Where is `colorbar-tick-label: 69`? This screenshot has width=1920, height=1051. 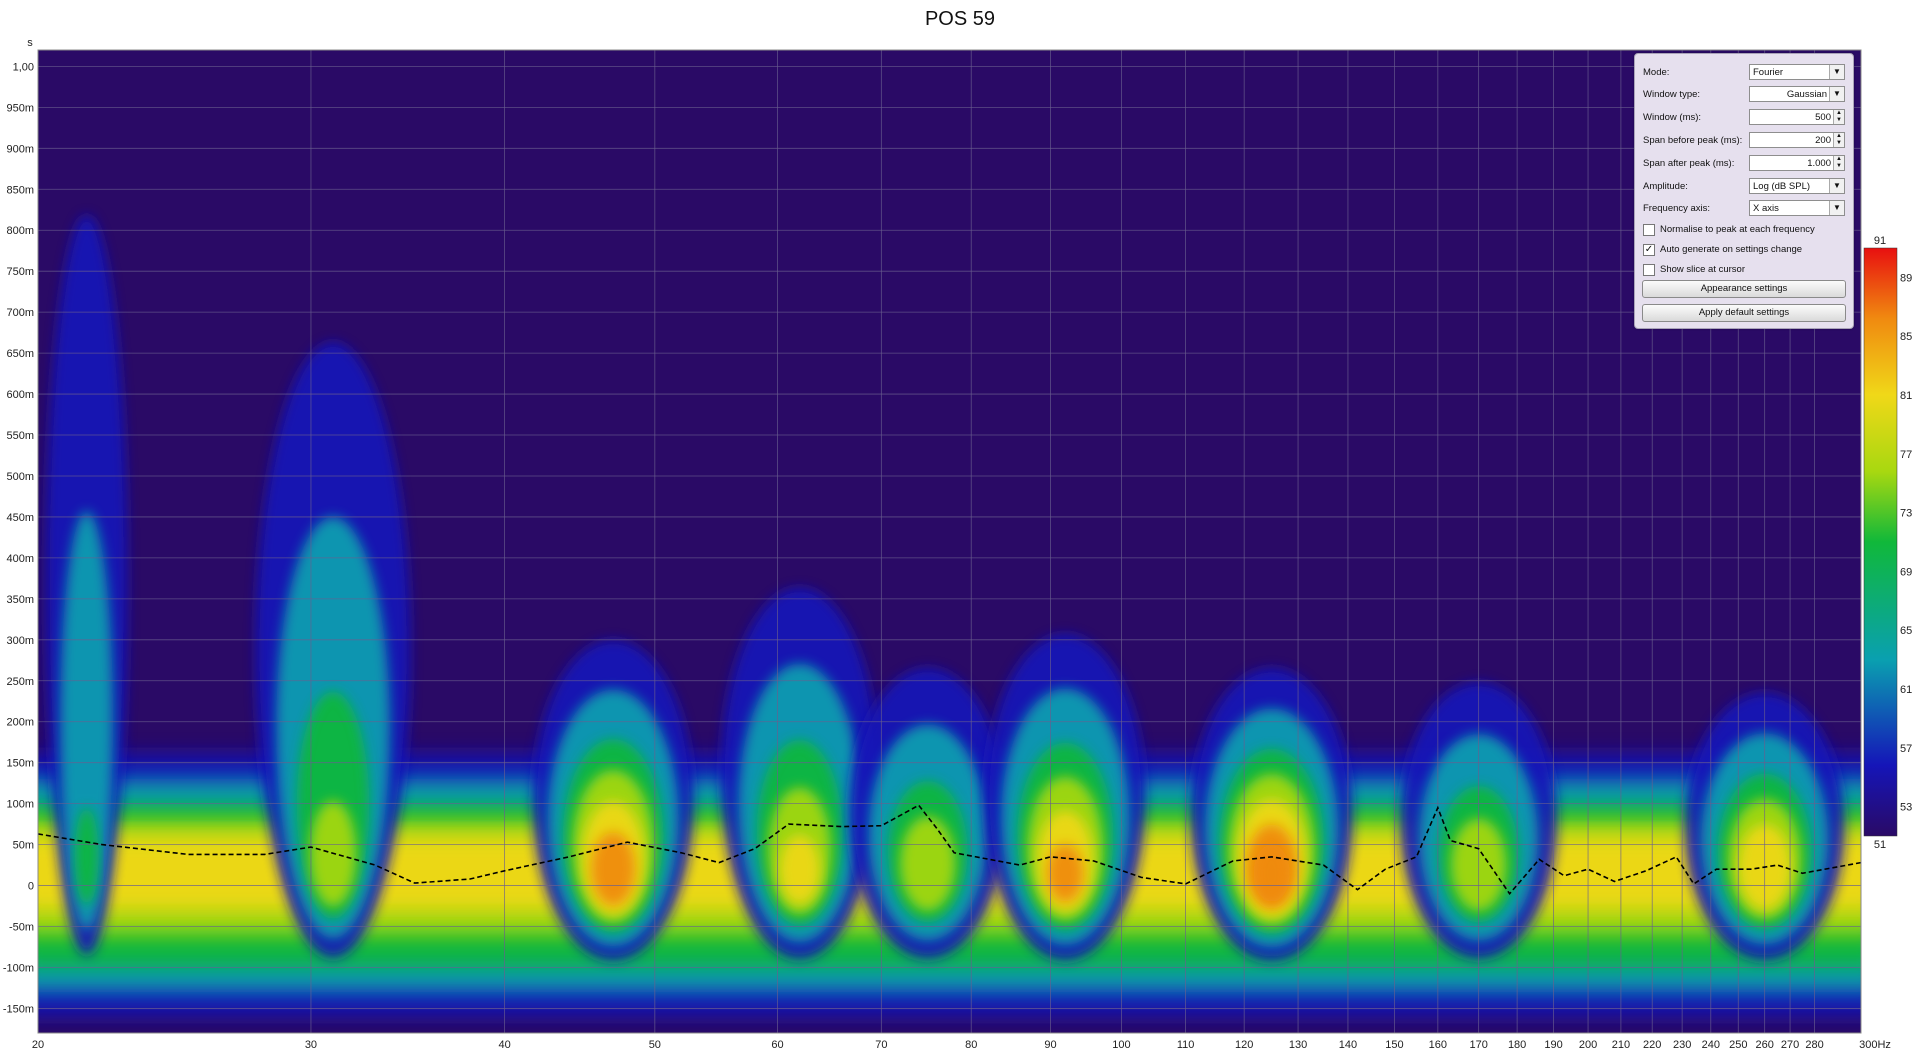
colorbar-tick-label: 69 is located at coordinates (1906, 572).